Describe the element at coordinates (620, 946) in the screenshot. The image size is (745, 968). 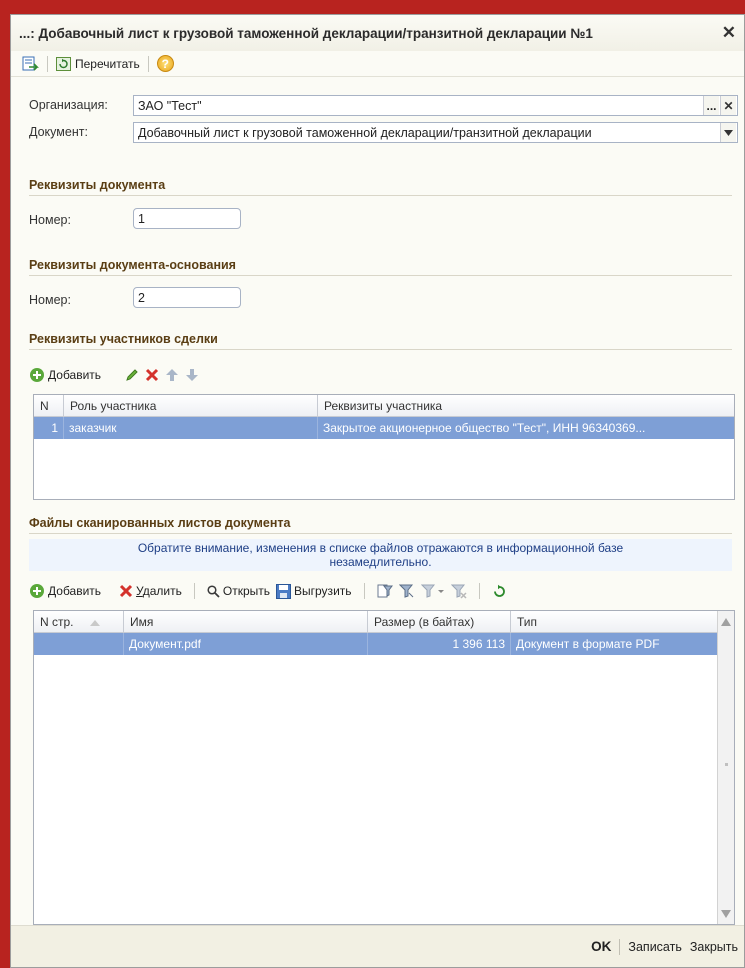
I see `footer-separator` at that location.